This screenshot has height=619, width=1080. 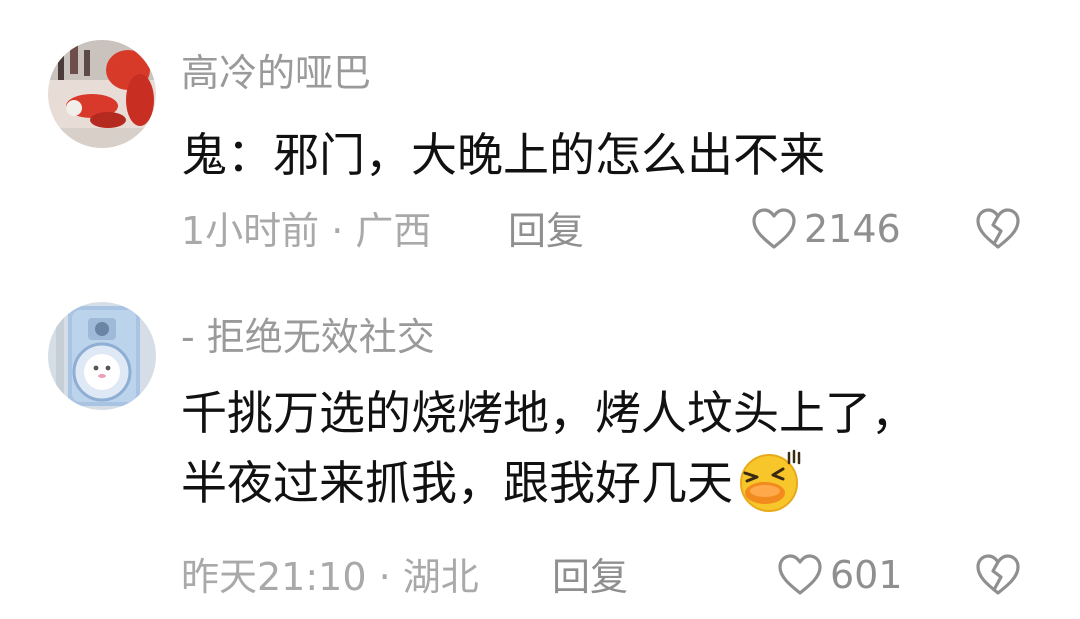 I want to click on comment-text-line: 鬼：邪门，大晚上的怎么出不来, so click(x=503, y=155).